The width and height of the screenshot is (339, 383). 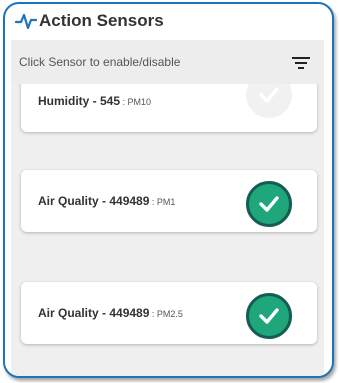 I want to click on sensor-label: Air Quality - 449489 : PM1, so click(x=106, y=201).